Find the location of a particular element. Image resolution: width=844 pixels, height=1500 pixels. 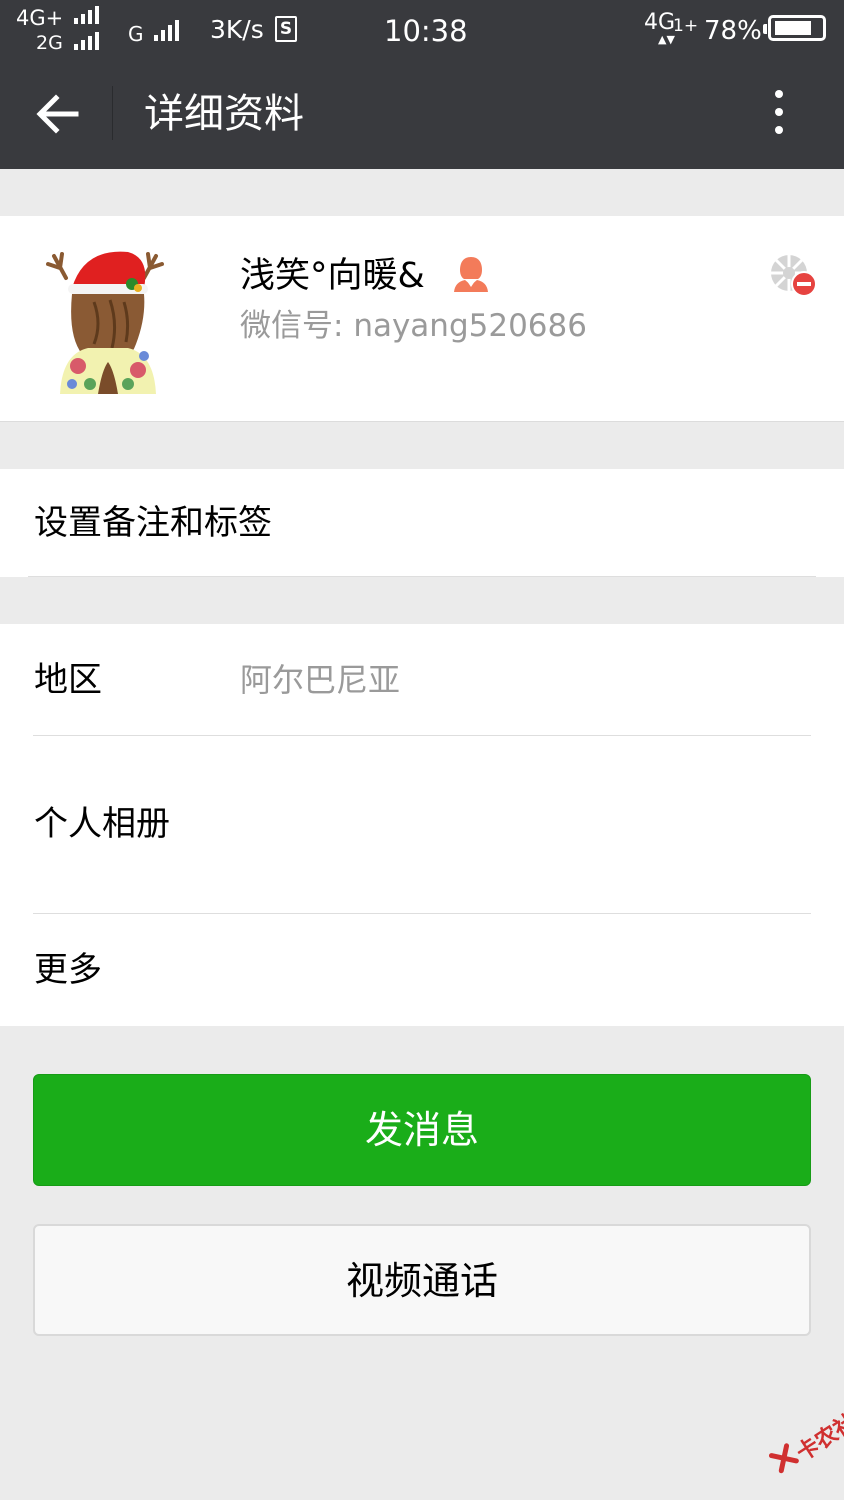

region-cell: 地区 阿尔巴尼亚 is located at coordinates (422, 680).